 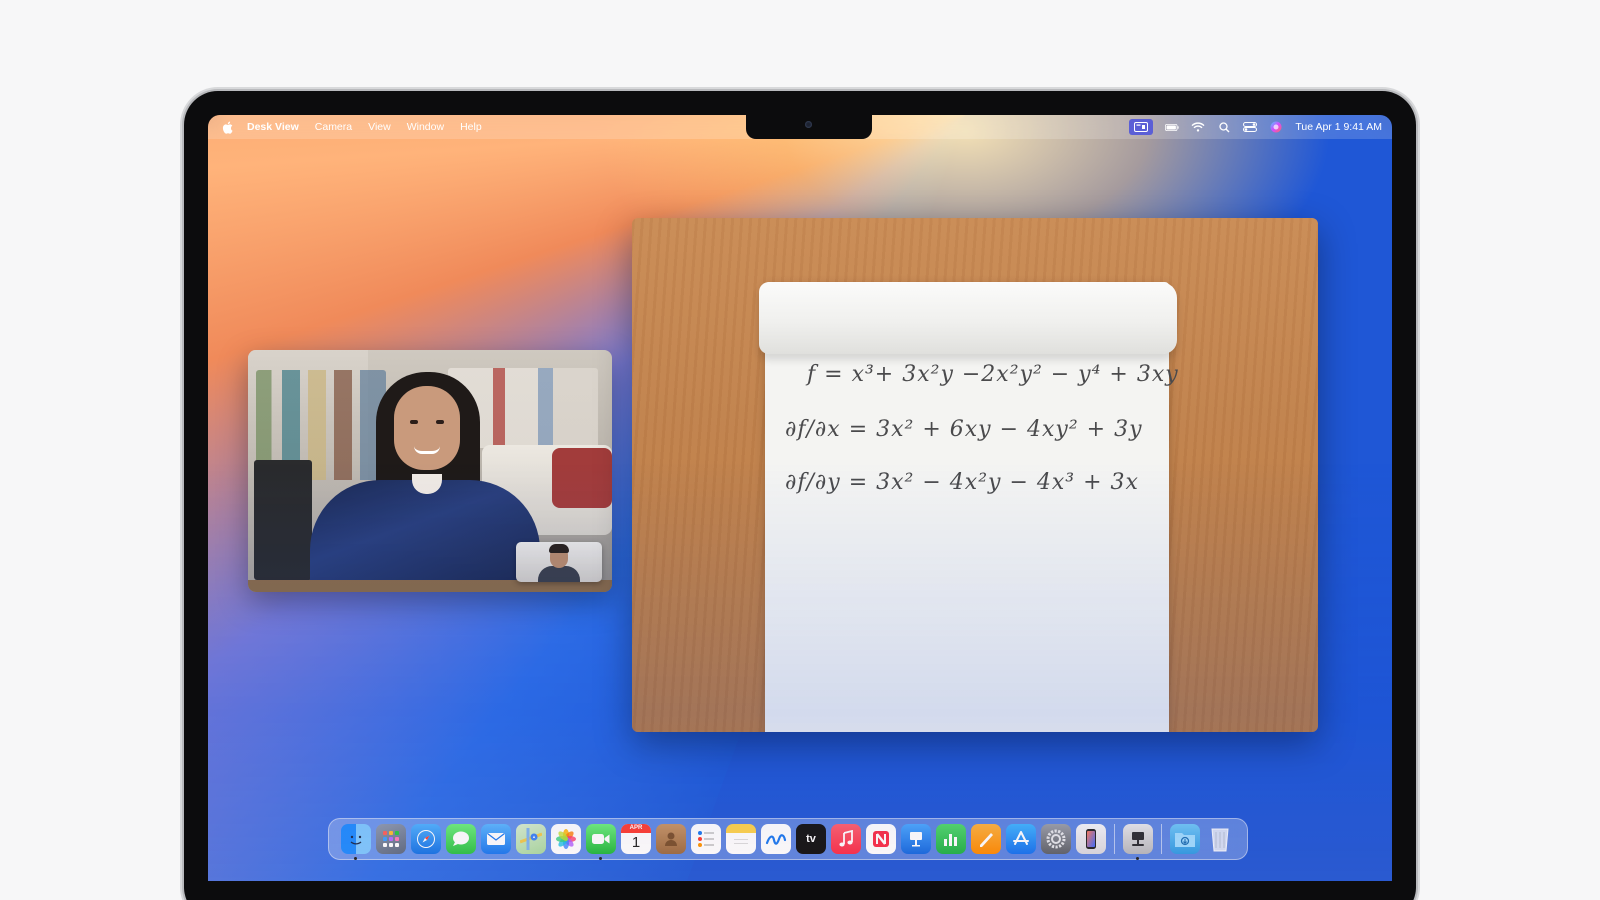 What do you see at coordinates (741, 839) in the screenshot?
I see `notes-icon` at bounding box center [741, 839].